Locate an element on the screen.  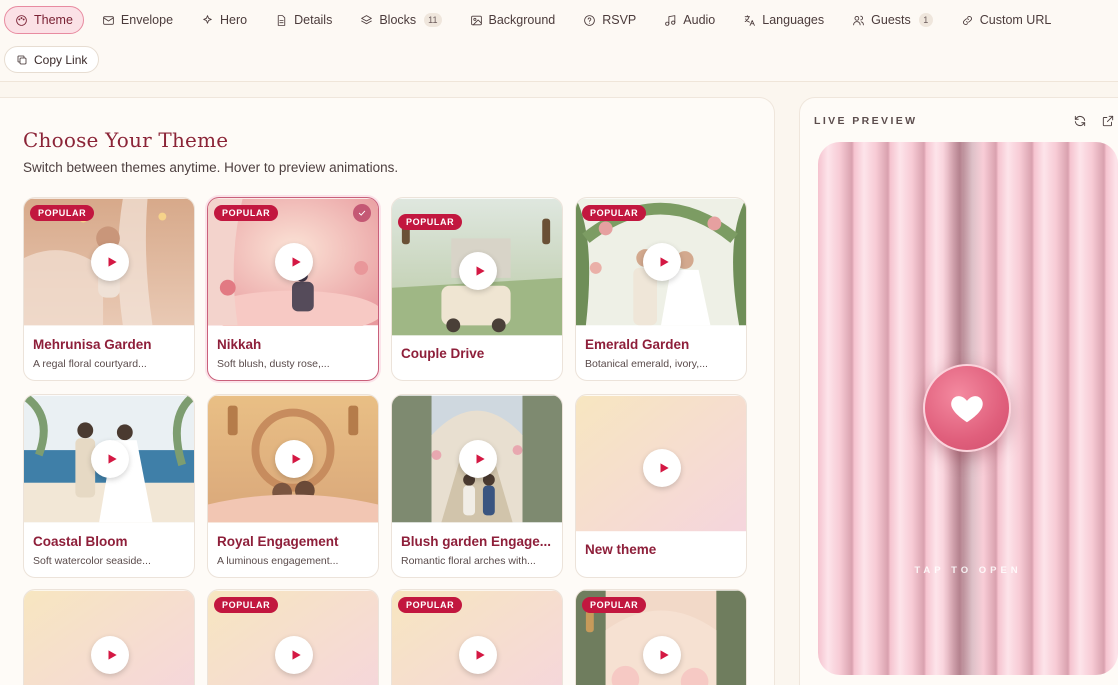
image-icon is located at coordinates (476, 20).